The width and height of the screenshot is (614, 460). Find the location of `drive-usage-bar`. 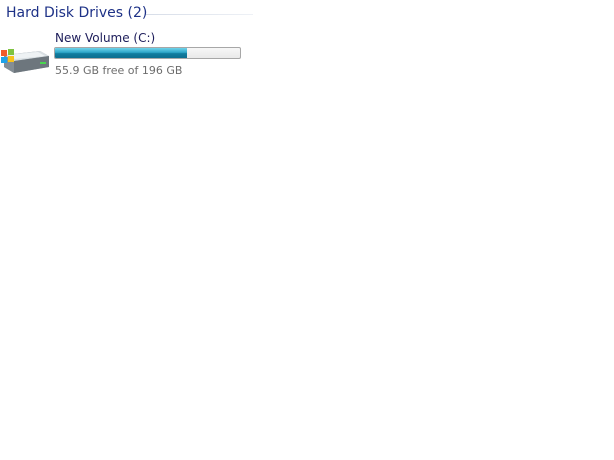

drive-usage-bar is located at coordinates (147, 53).